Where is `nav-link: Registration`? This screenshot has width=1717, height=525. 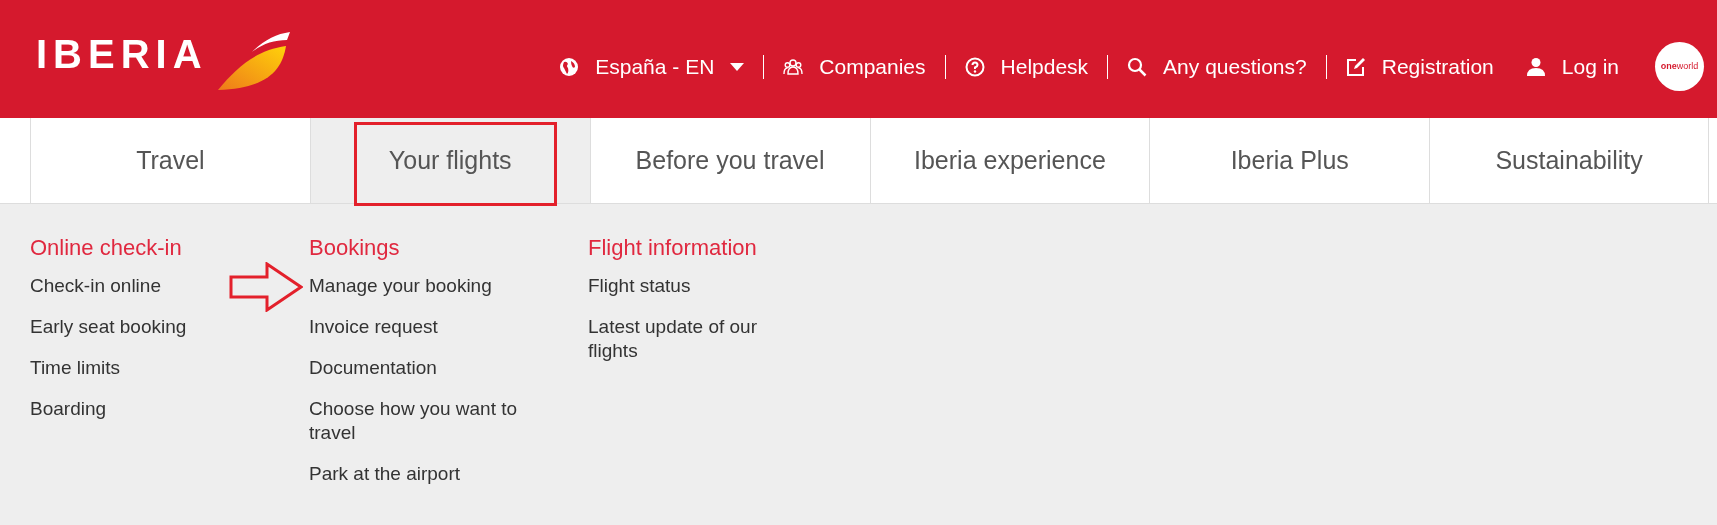
nav-link: Registration is located at coordinates (1419, 67).